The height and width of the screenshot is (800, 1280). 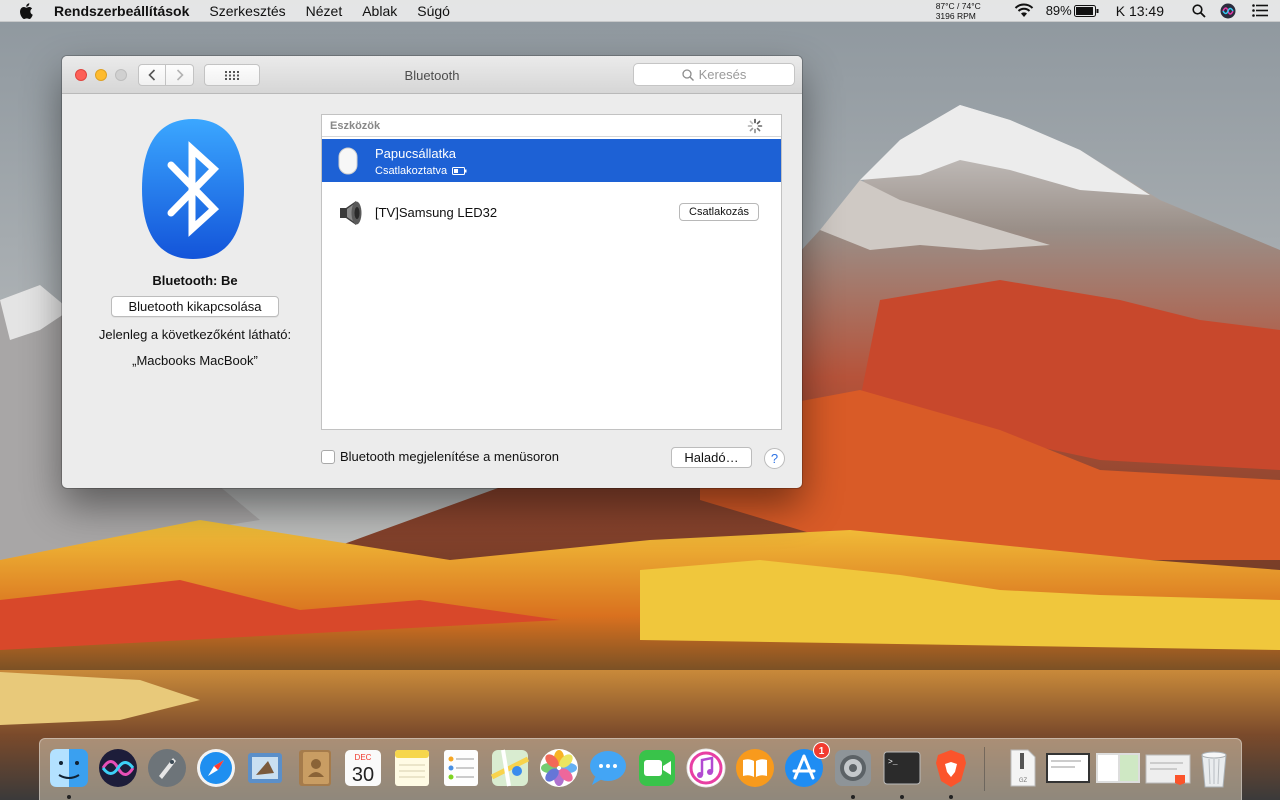 What do you see at coordinates (719, 212) in the screenshot?
I see `connect-button: Csatlakozás` at bounding box center [719, 212].